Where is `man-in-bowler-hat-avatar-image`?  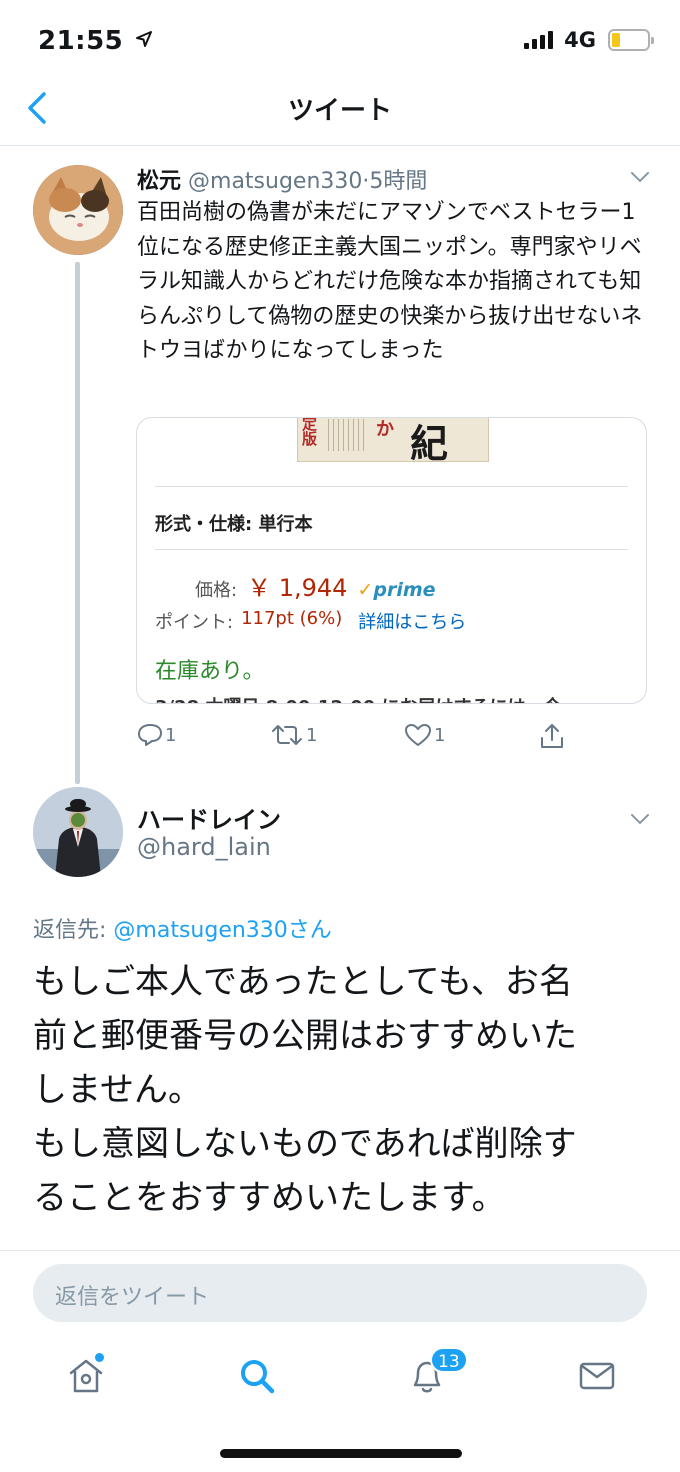 man-in-bowler-hat-avatar-image is located at coordinates (78, 832).